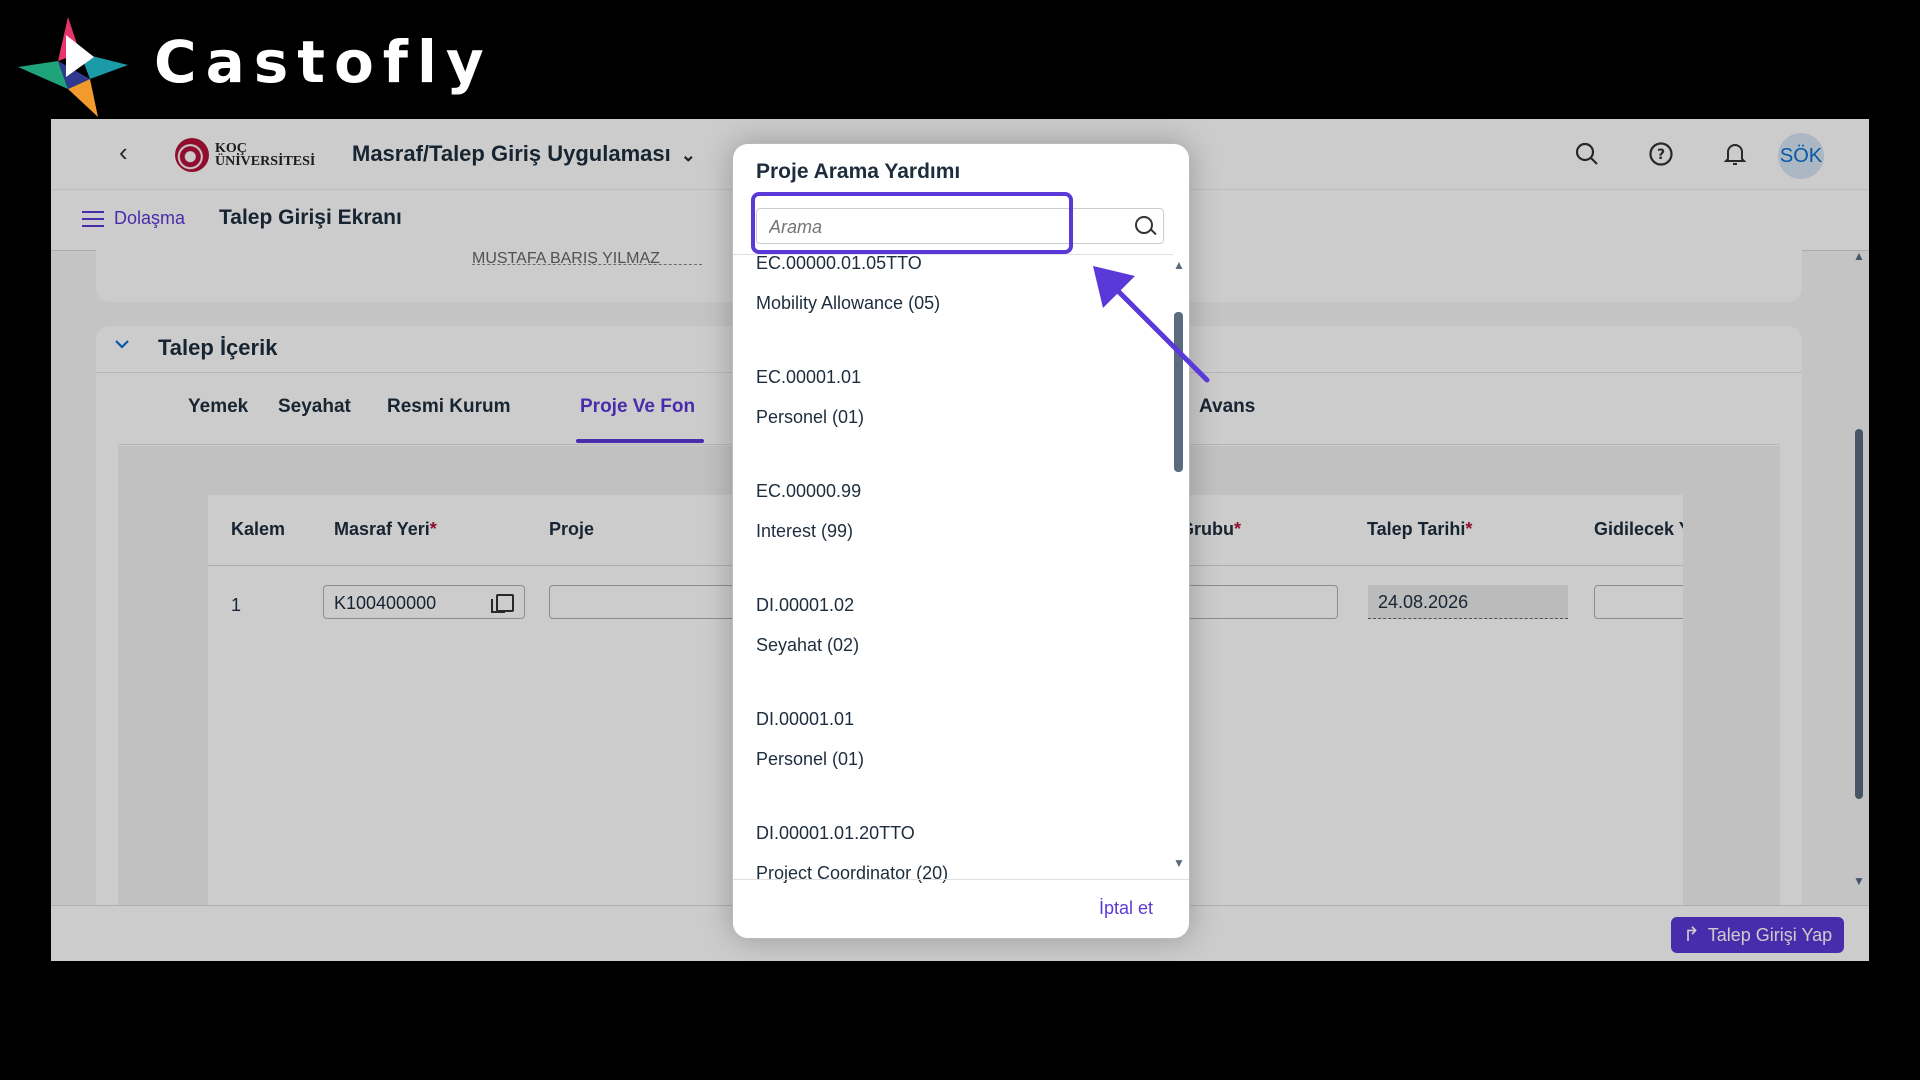  I want to click on castofly-logo-icon, so click(73, 67).